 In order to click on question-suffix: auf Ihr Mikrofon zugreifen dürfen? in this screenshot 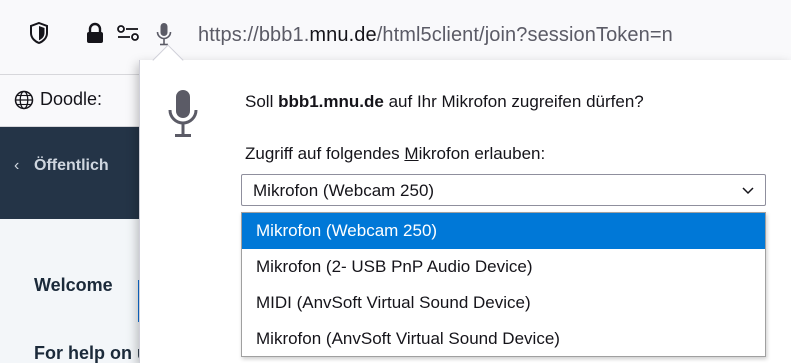, I will do `click(513, 101)`.